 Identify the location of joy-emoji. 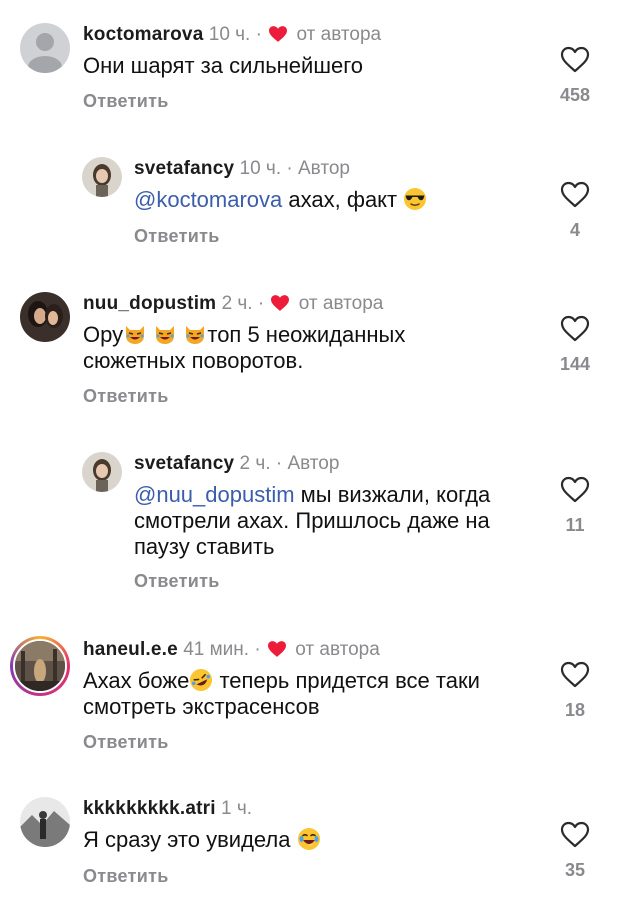
(308, 839).